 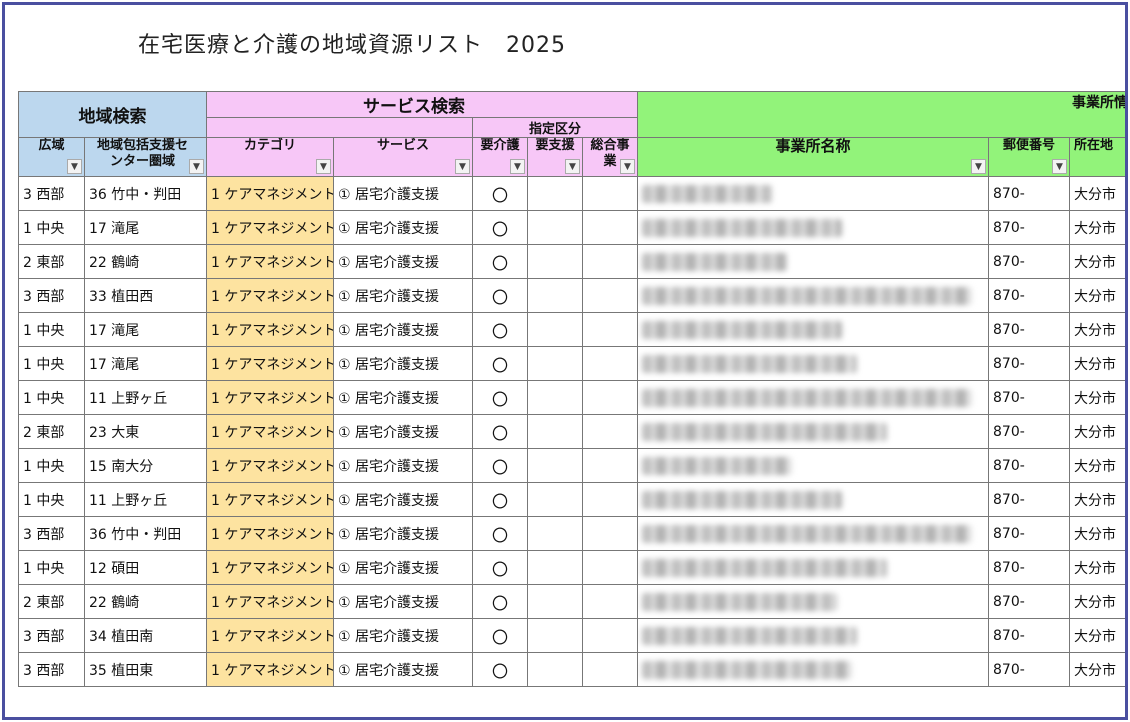 What do you see at coordinates (145, 261) in the screenshot?
I see `cell-center: 22 鶴崎` at bounding box center [145, 261].